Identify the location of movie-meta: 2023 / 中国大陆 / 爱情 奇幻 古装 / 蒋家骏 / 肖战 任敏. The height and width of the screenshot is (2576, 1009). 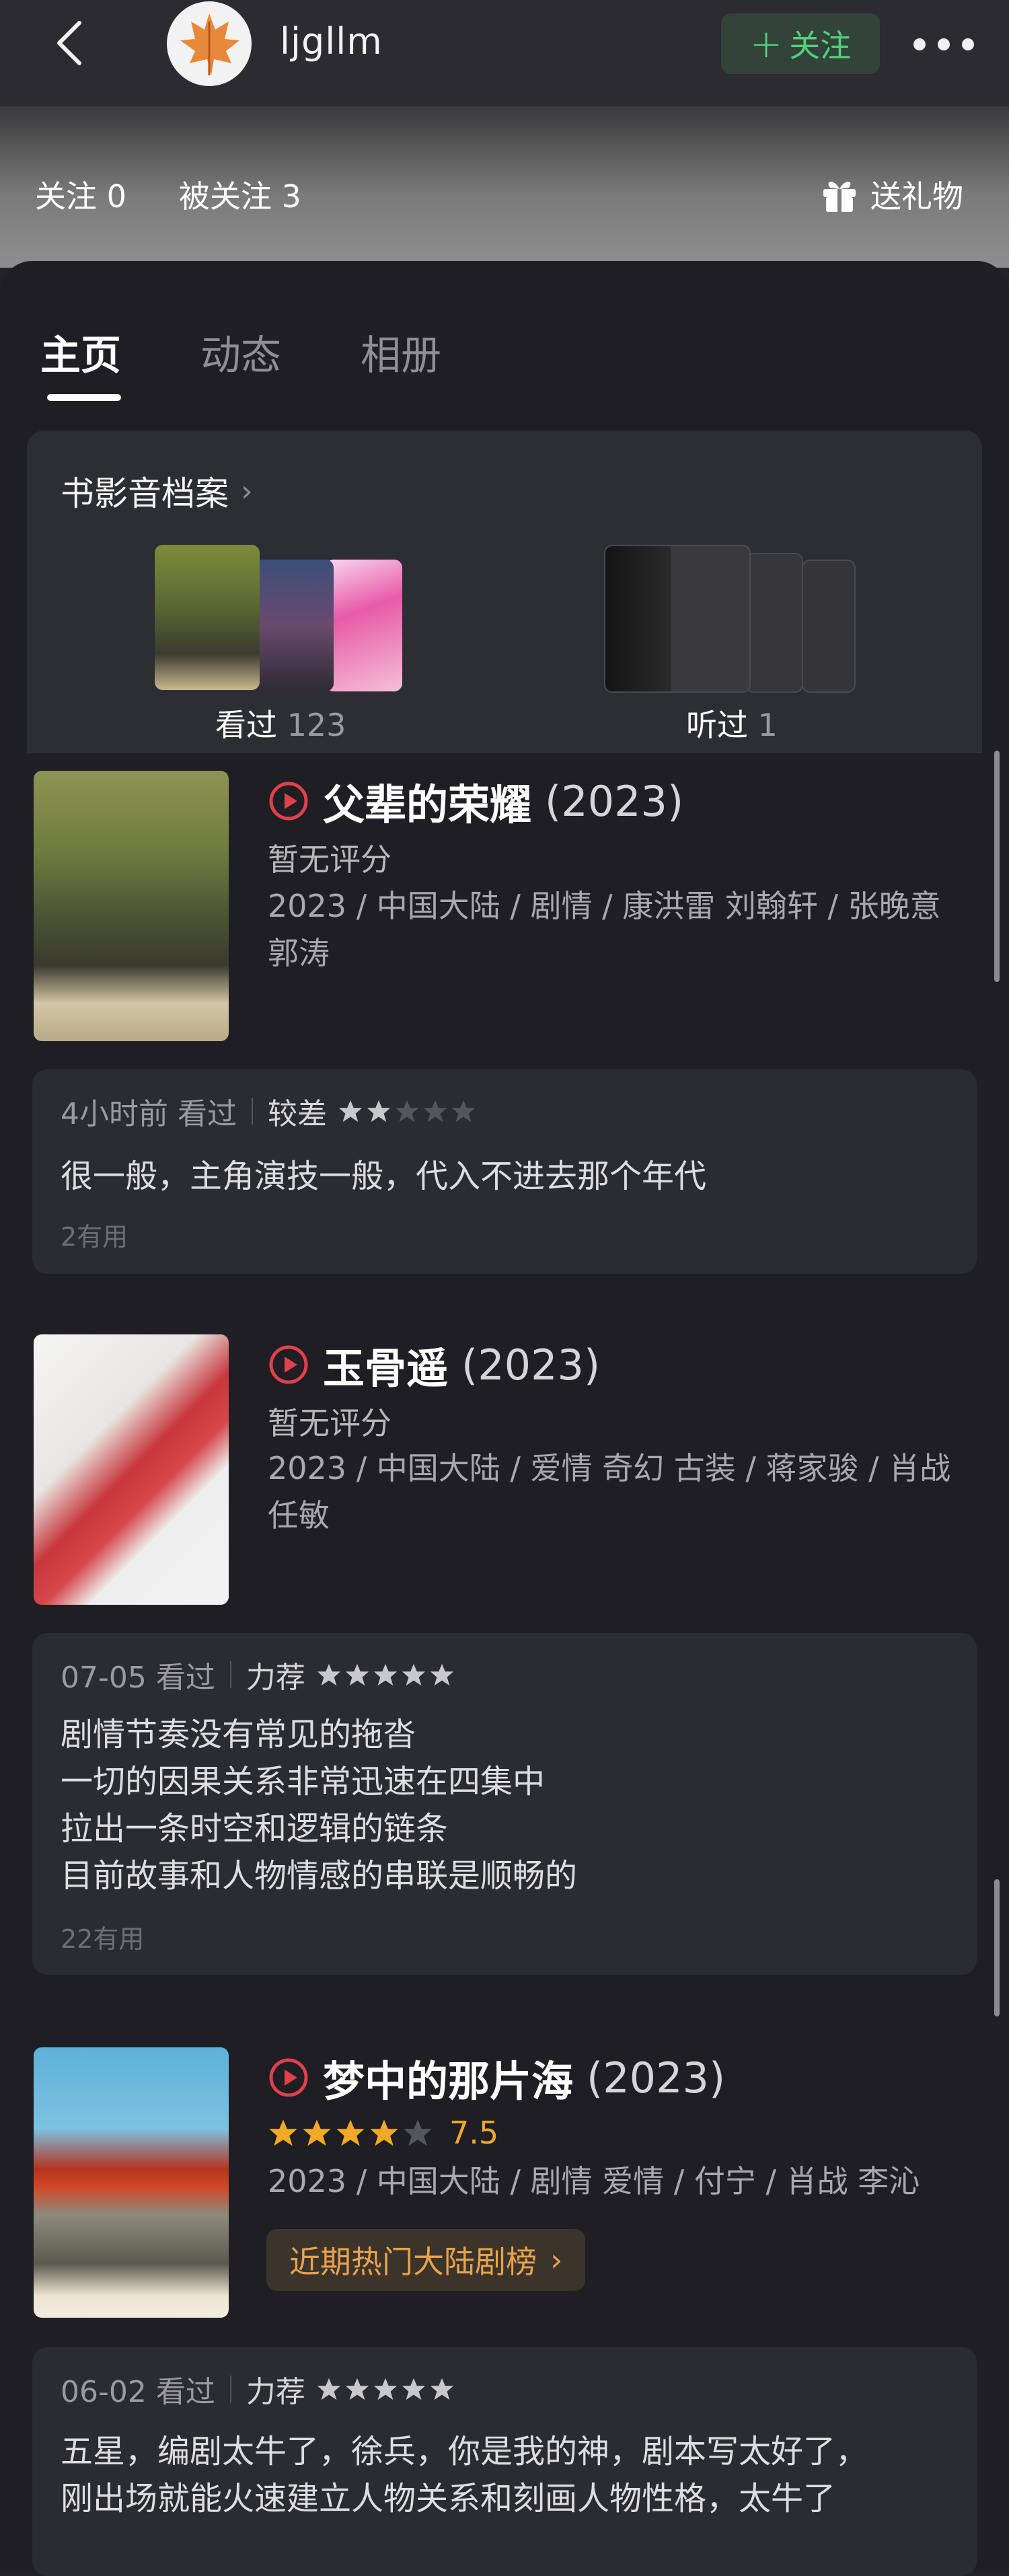
(609, 1491).